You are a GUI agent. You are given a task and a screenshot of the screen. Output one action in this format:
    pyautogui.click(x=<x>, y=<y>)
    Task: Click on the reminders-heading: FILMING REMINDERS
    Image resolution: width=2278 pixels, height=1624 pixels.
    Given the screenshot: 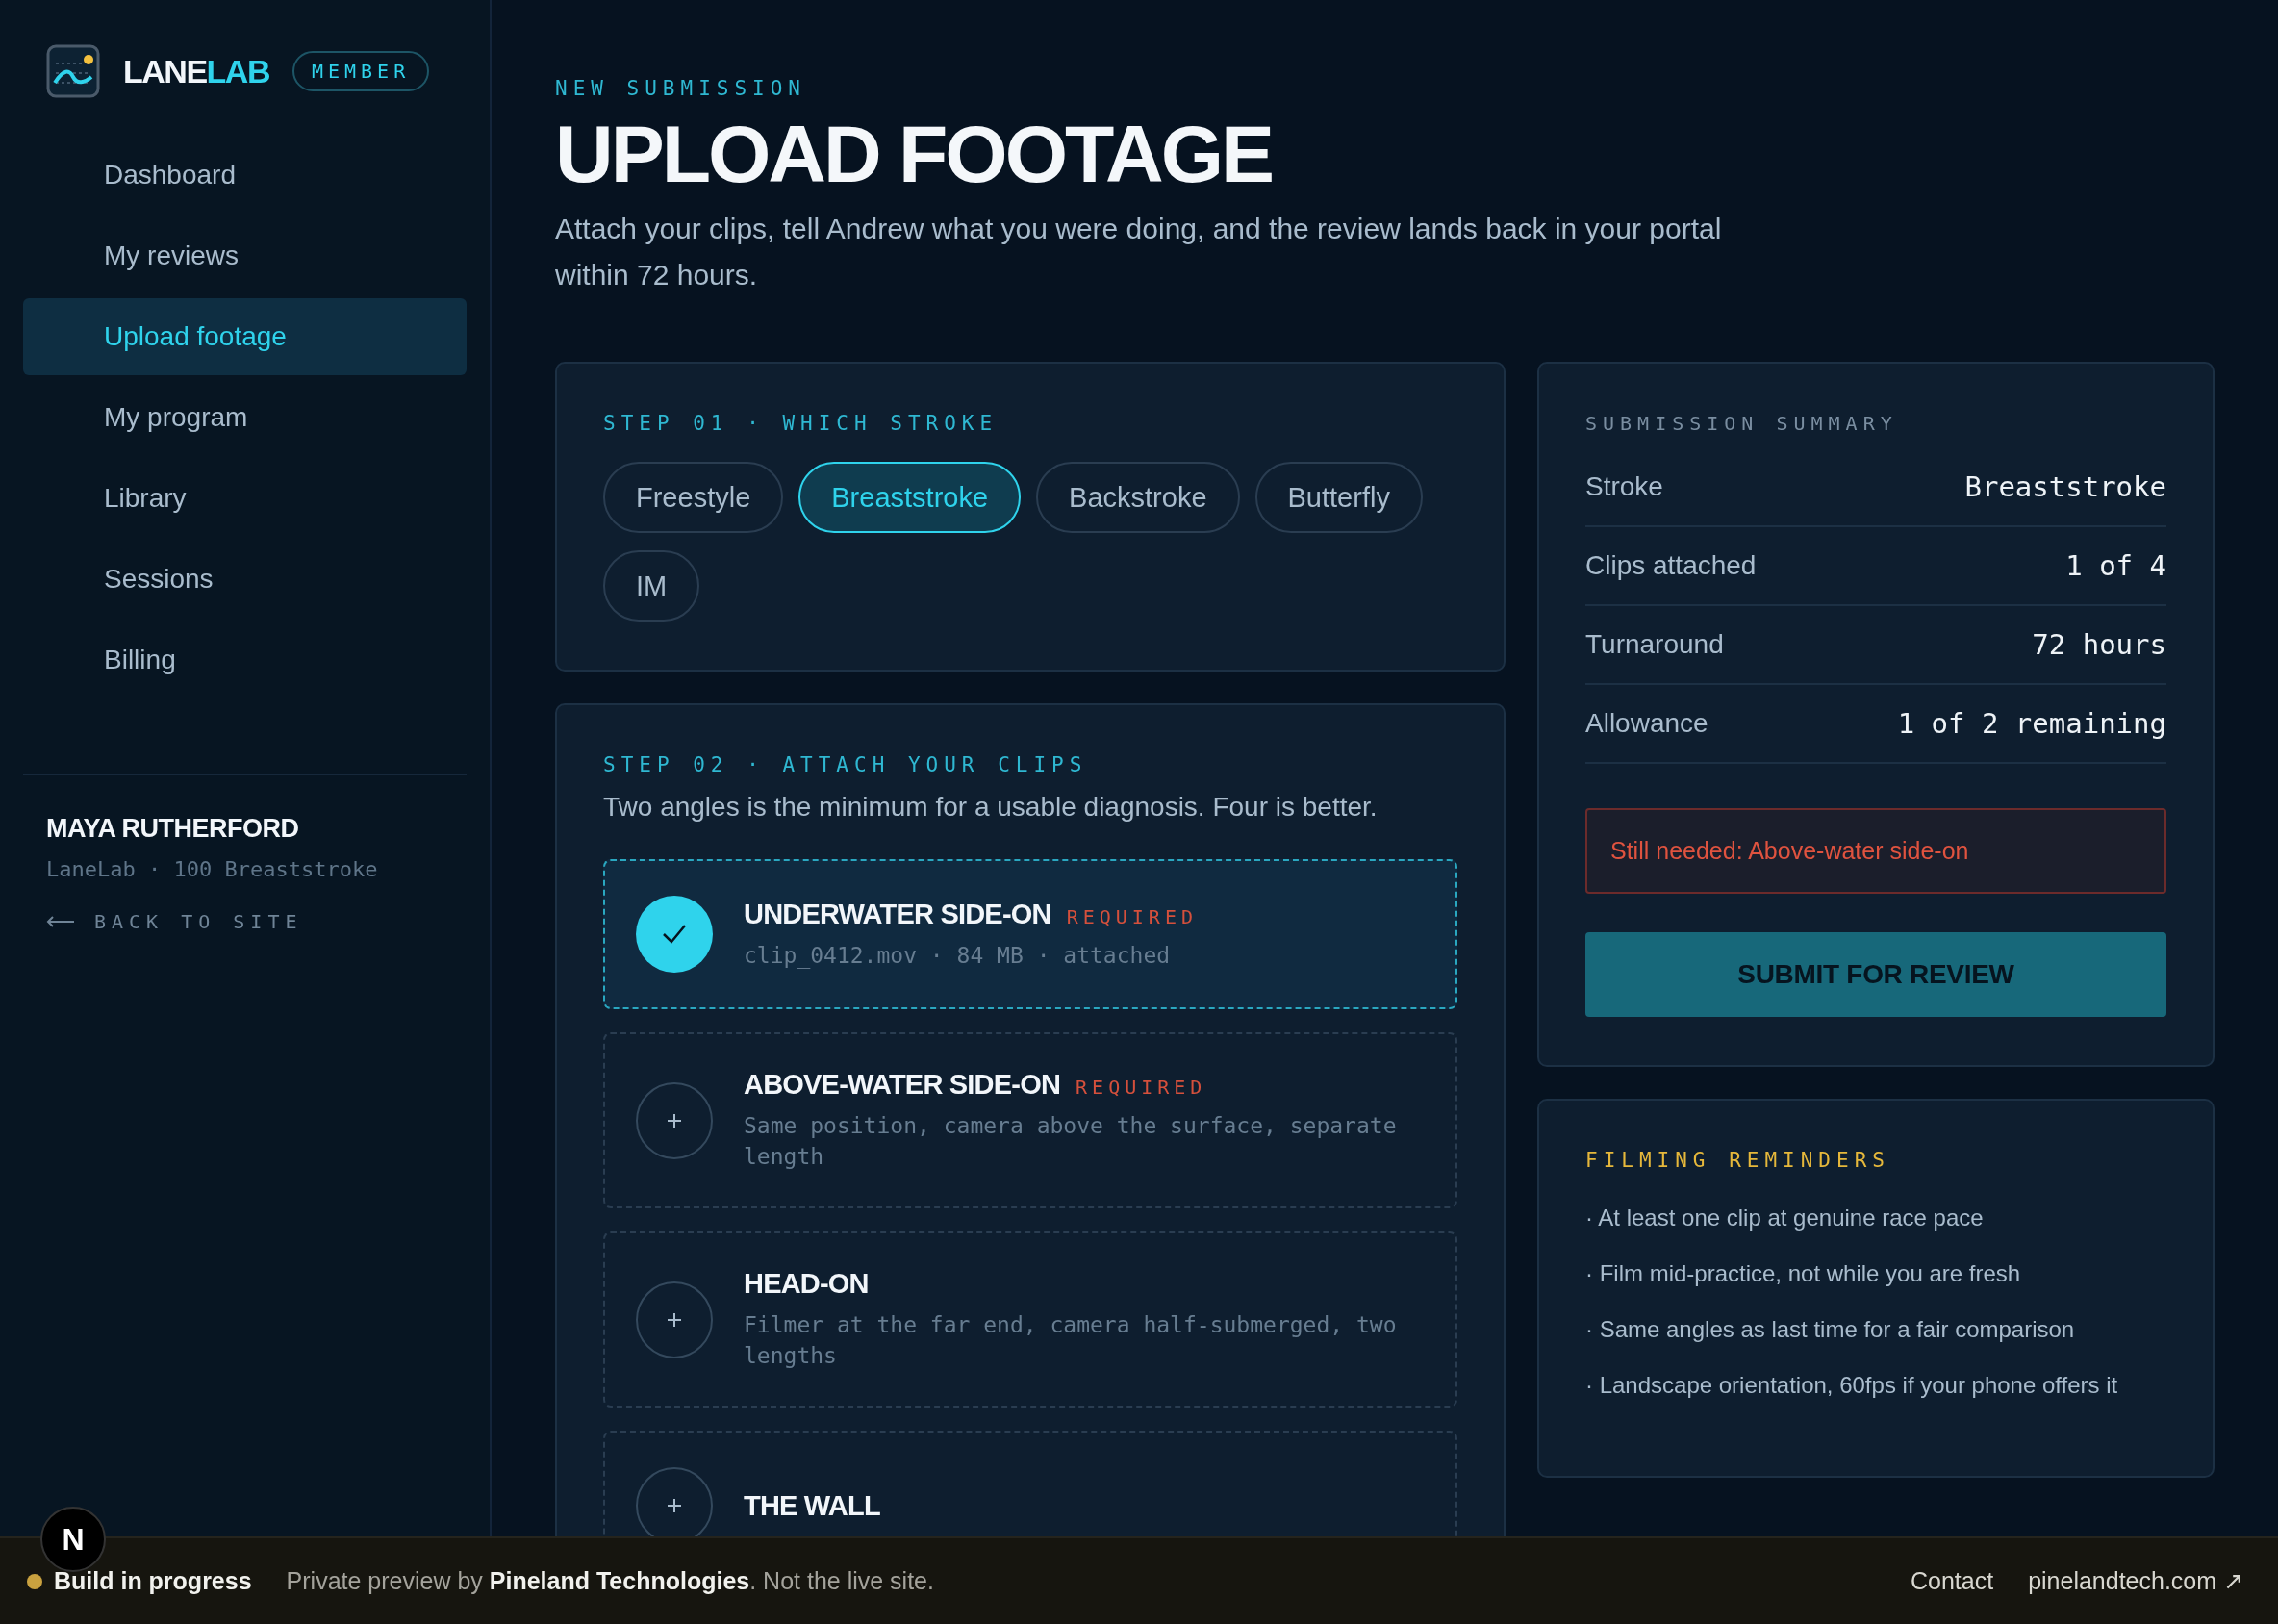 What is the action you would take?
    pyautogui.click(x=1738, y=1160)
    